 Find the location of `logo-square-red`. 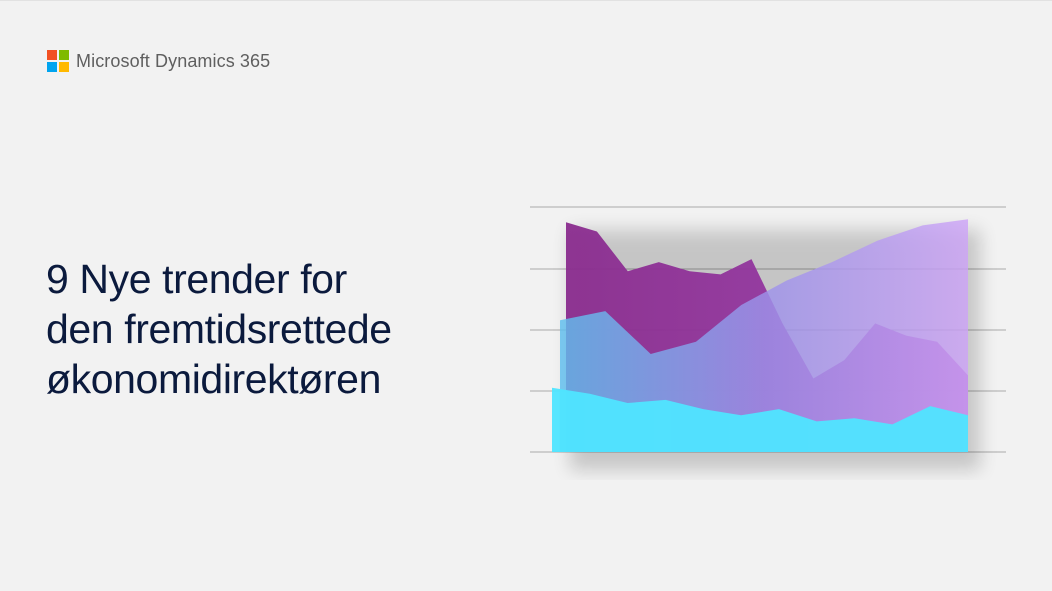

logo-square-red is located at coordinates (52, 55).